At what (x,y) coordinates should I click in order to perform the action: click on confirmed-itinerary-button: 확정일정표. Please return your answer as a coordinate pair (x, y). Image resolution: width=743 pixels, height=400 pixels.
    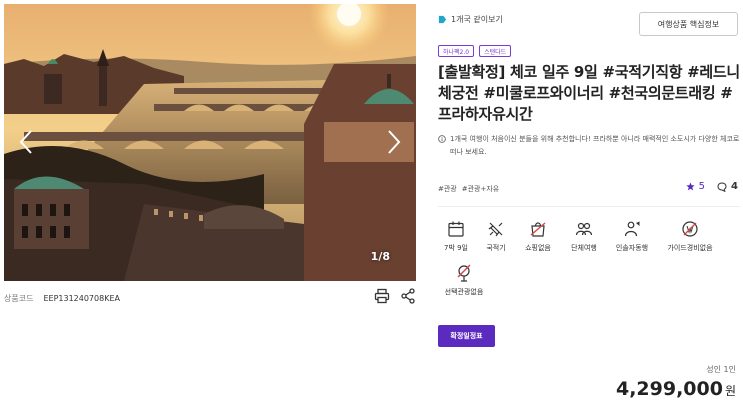
    Looking at the image, I should click on (466, 336).